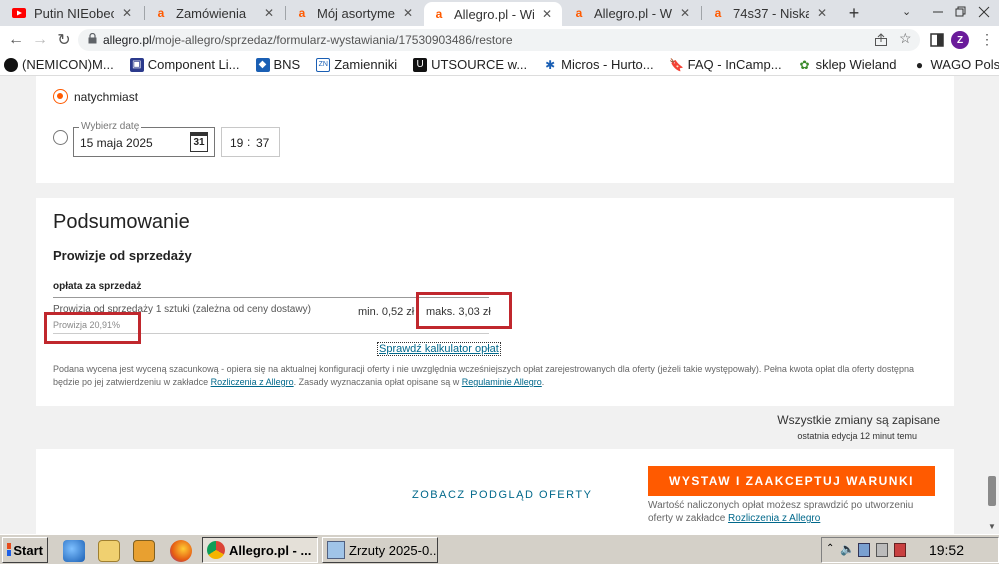 This screenshot has height=564, width=999. What do you see at coordinates (211, 13) in the screenshot?
I see `tab-title: Zamówienia` at bounding box center [211, 13].